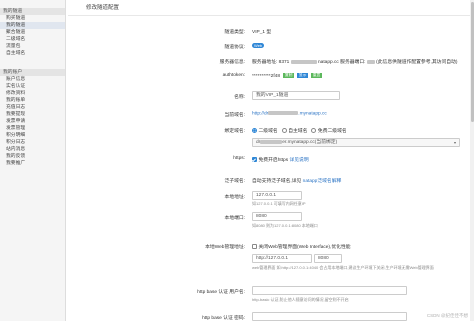 The image size is (474, 321). What do you see at coordinates (285, 225) in the screenshot?
I see `local-port-hint: 如8080 则为127.0.0.1:8080 本地端口` at bounding box center [285, 225].